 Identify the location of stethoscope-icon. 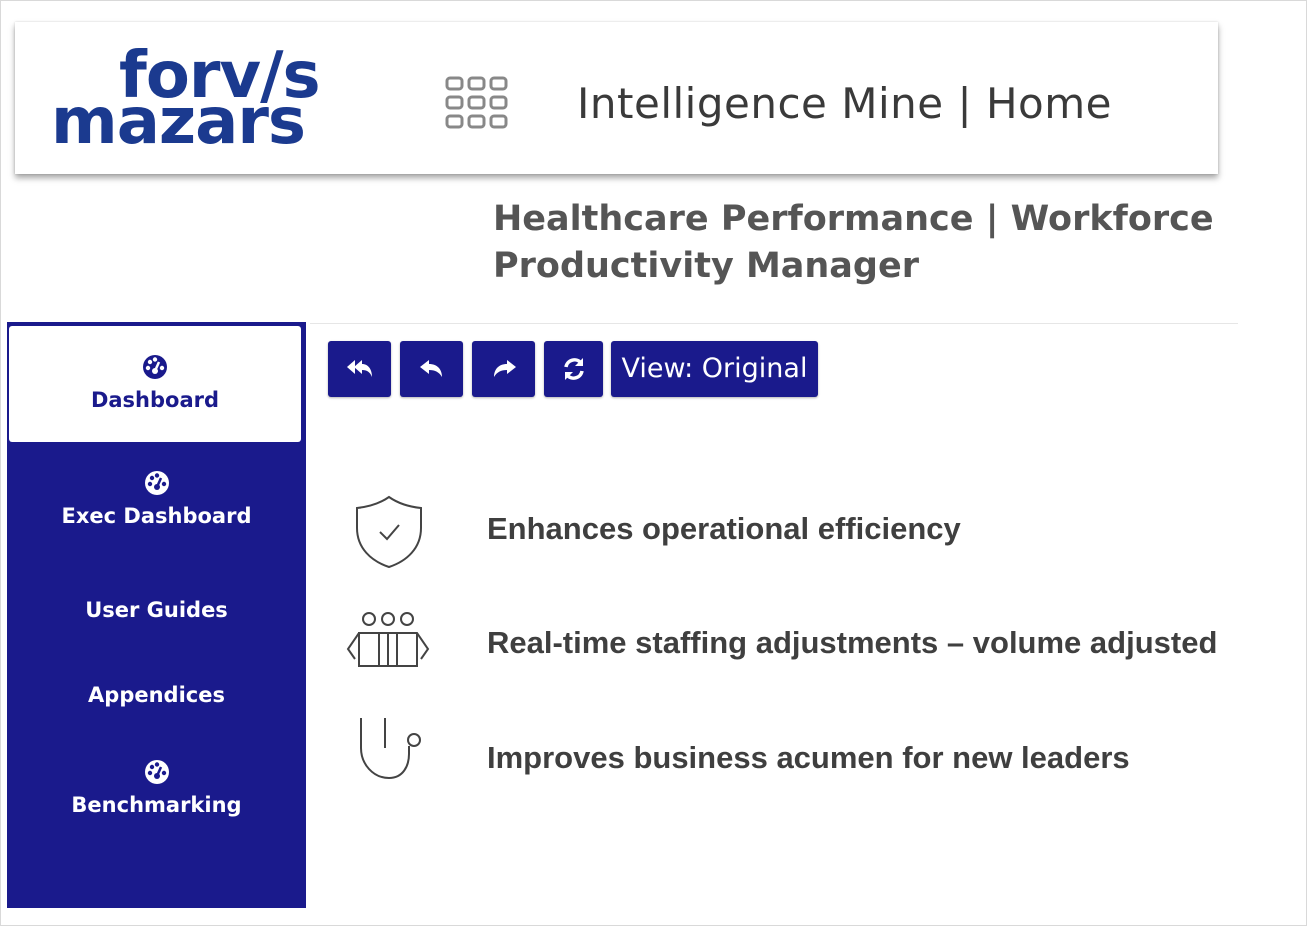
(390, 749).